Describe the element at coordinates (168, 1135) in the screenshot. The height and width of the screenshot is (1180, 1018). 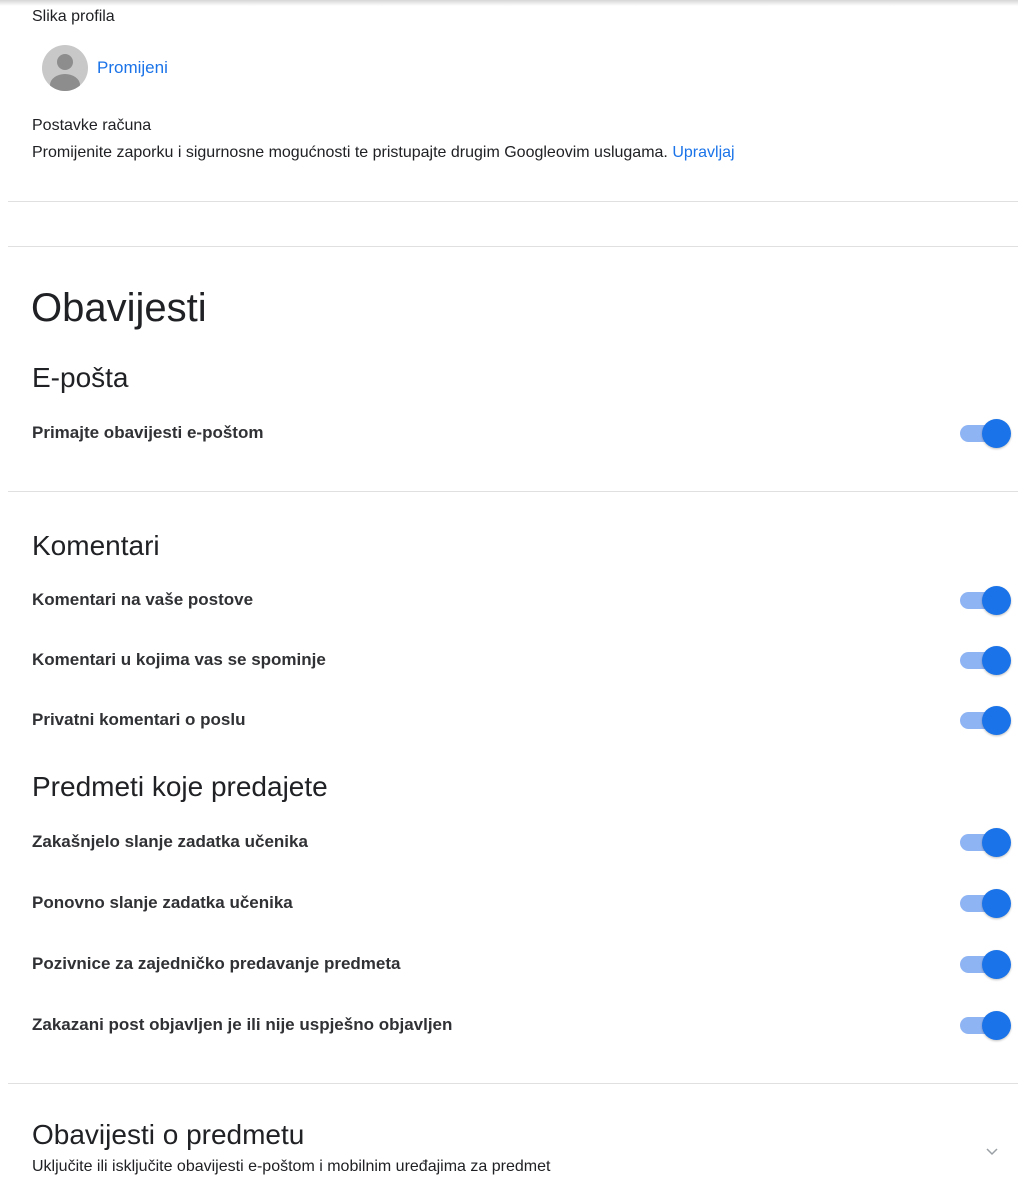
I see `class-notifications-heading: Obavijesti o predmetu` at that location.